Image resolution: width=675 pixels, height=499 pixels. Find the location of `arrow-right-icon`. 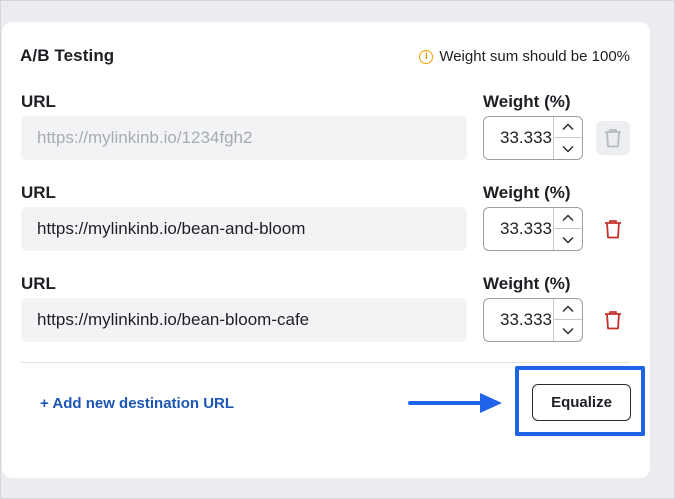

arrow-right-icon is located at coordinates (455, 403).